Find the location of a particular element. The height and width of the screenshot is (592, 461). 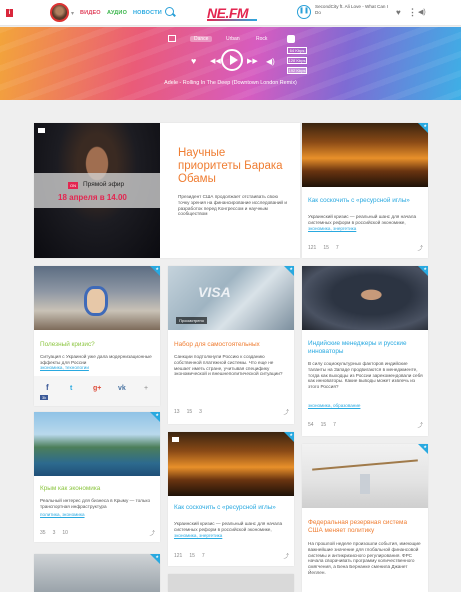

views-count: 13 is located at coordinates (177, 412).